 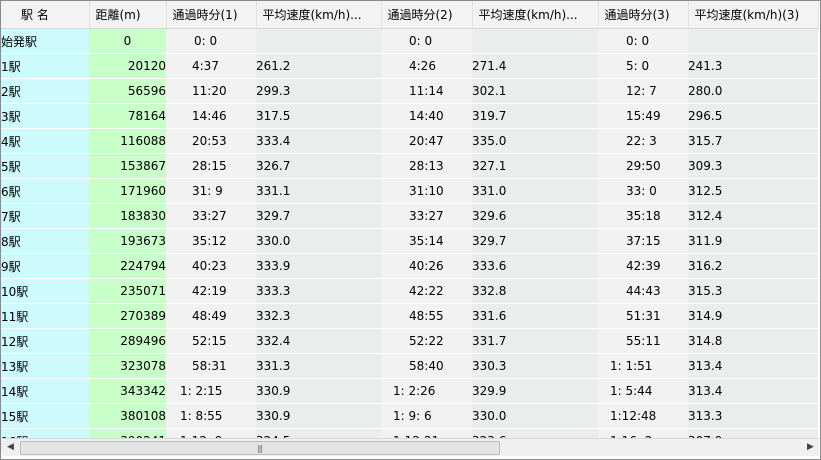 What do you see at coordinates (753, 341) in the screenshot?
I see `cell-speed-3: 314.8` at bounding box center [753, 341].